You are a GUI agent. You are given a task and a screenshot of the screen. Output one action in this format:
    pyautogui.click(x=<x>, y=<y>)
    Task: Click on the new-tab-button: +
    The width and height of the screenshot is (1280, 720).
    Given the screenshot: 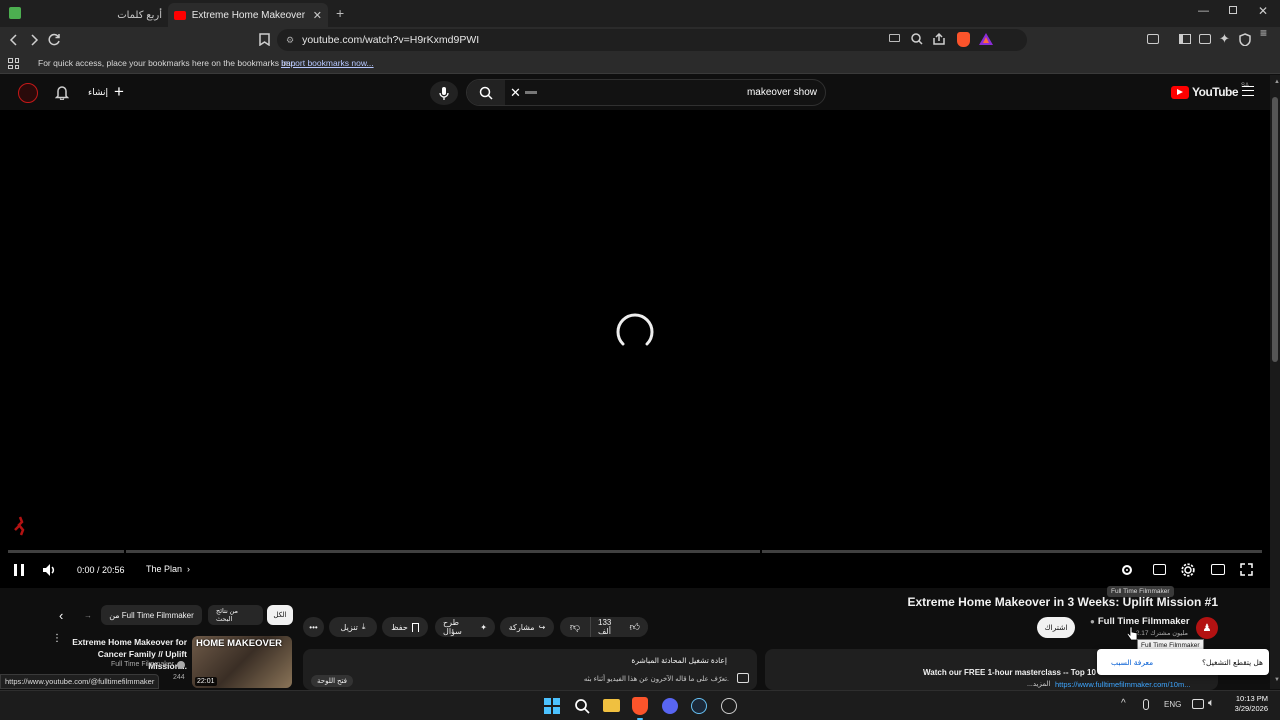 What is the action you would take?
    pyautogui.click(x=340, y=13)
    